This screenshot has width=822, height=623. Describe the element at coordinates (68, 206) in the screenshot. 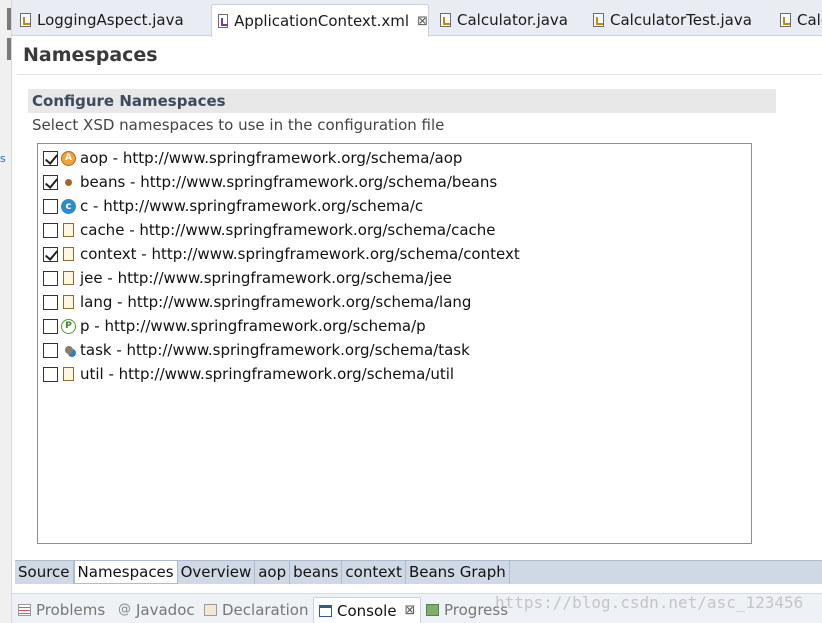

I see `c-icon: c` at that location.